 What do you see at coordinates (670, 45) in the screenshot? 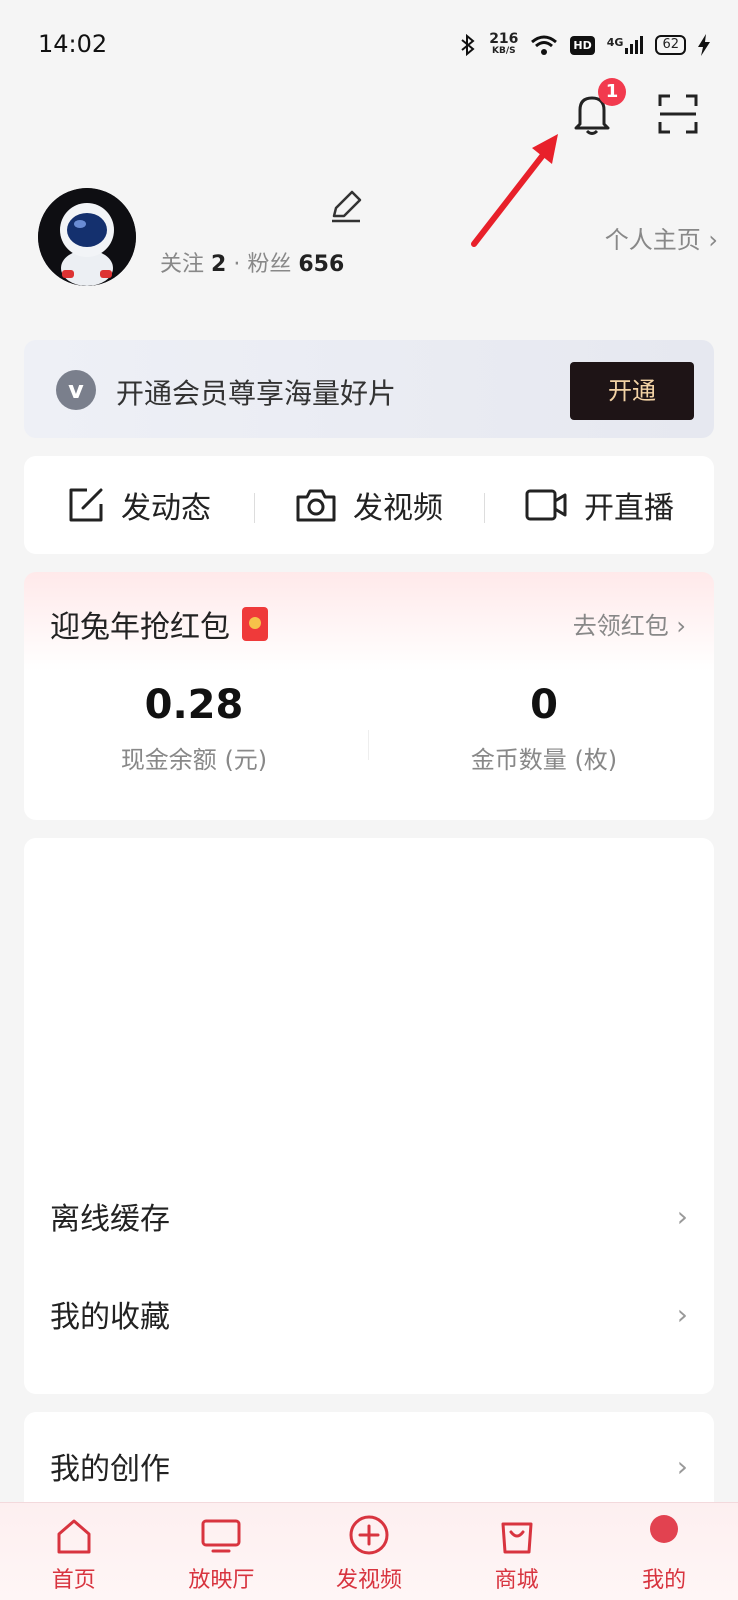
I see `battery-indicator: 62` at bounding box center [670, 45].